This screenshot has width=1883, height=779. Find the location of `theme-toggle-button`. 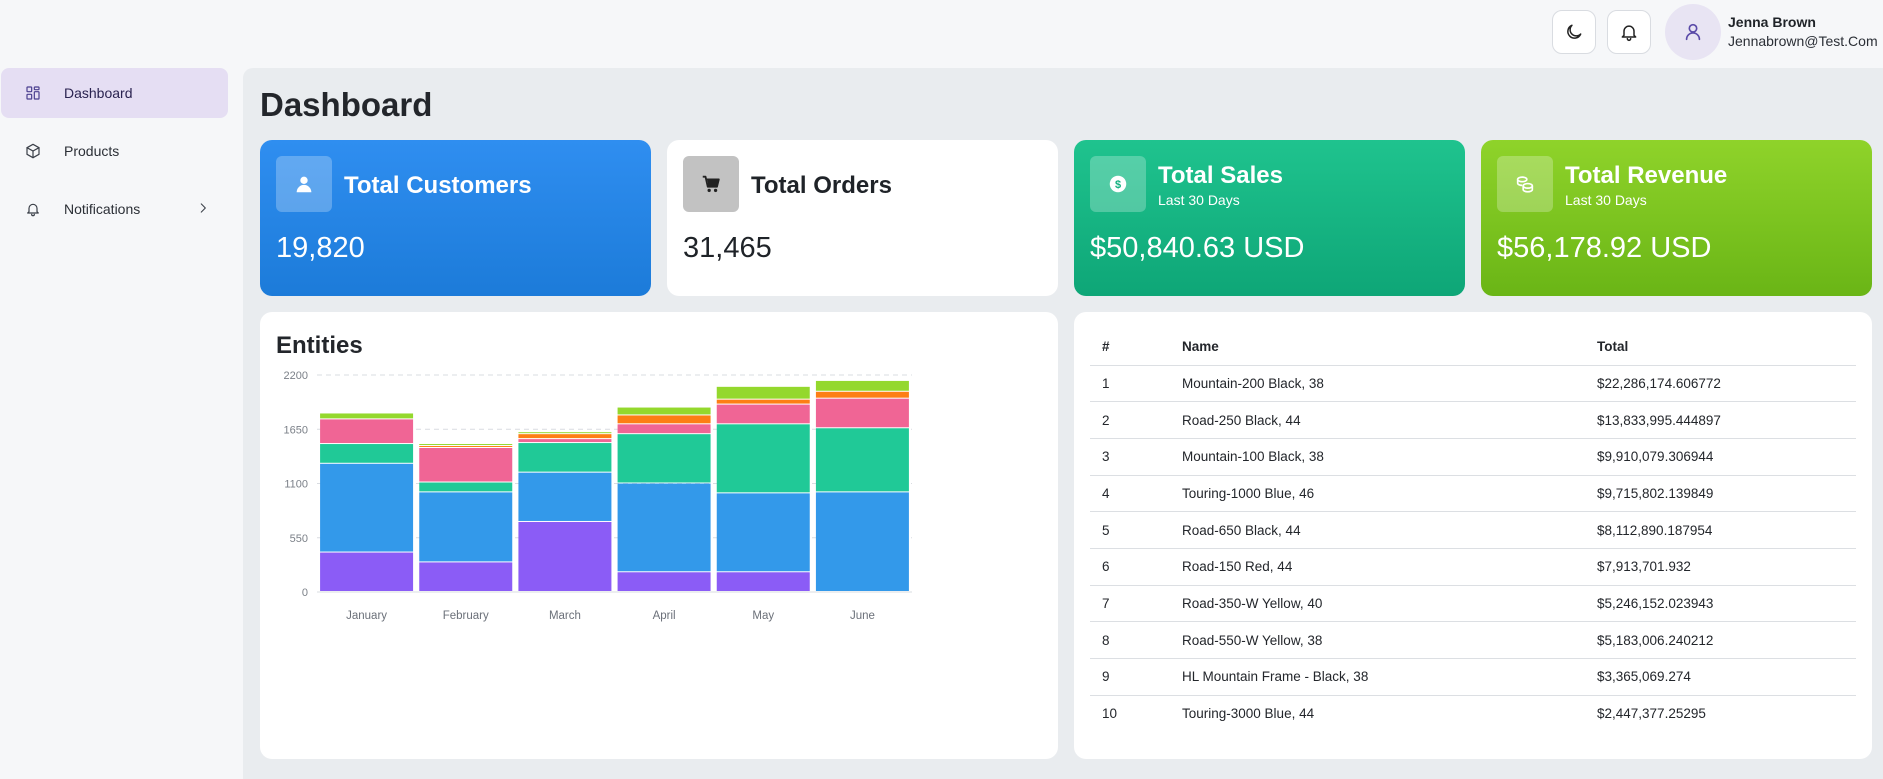

theme-toggle-button is located at coordinates (1574, 32).